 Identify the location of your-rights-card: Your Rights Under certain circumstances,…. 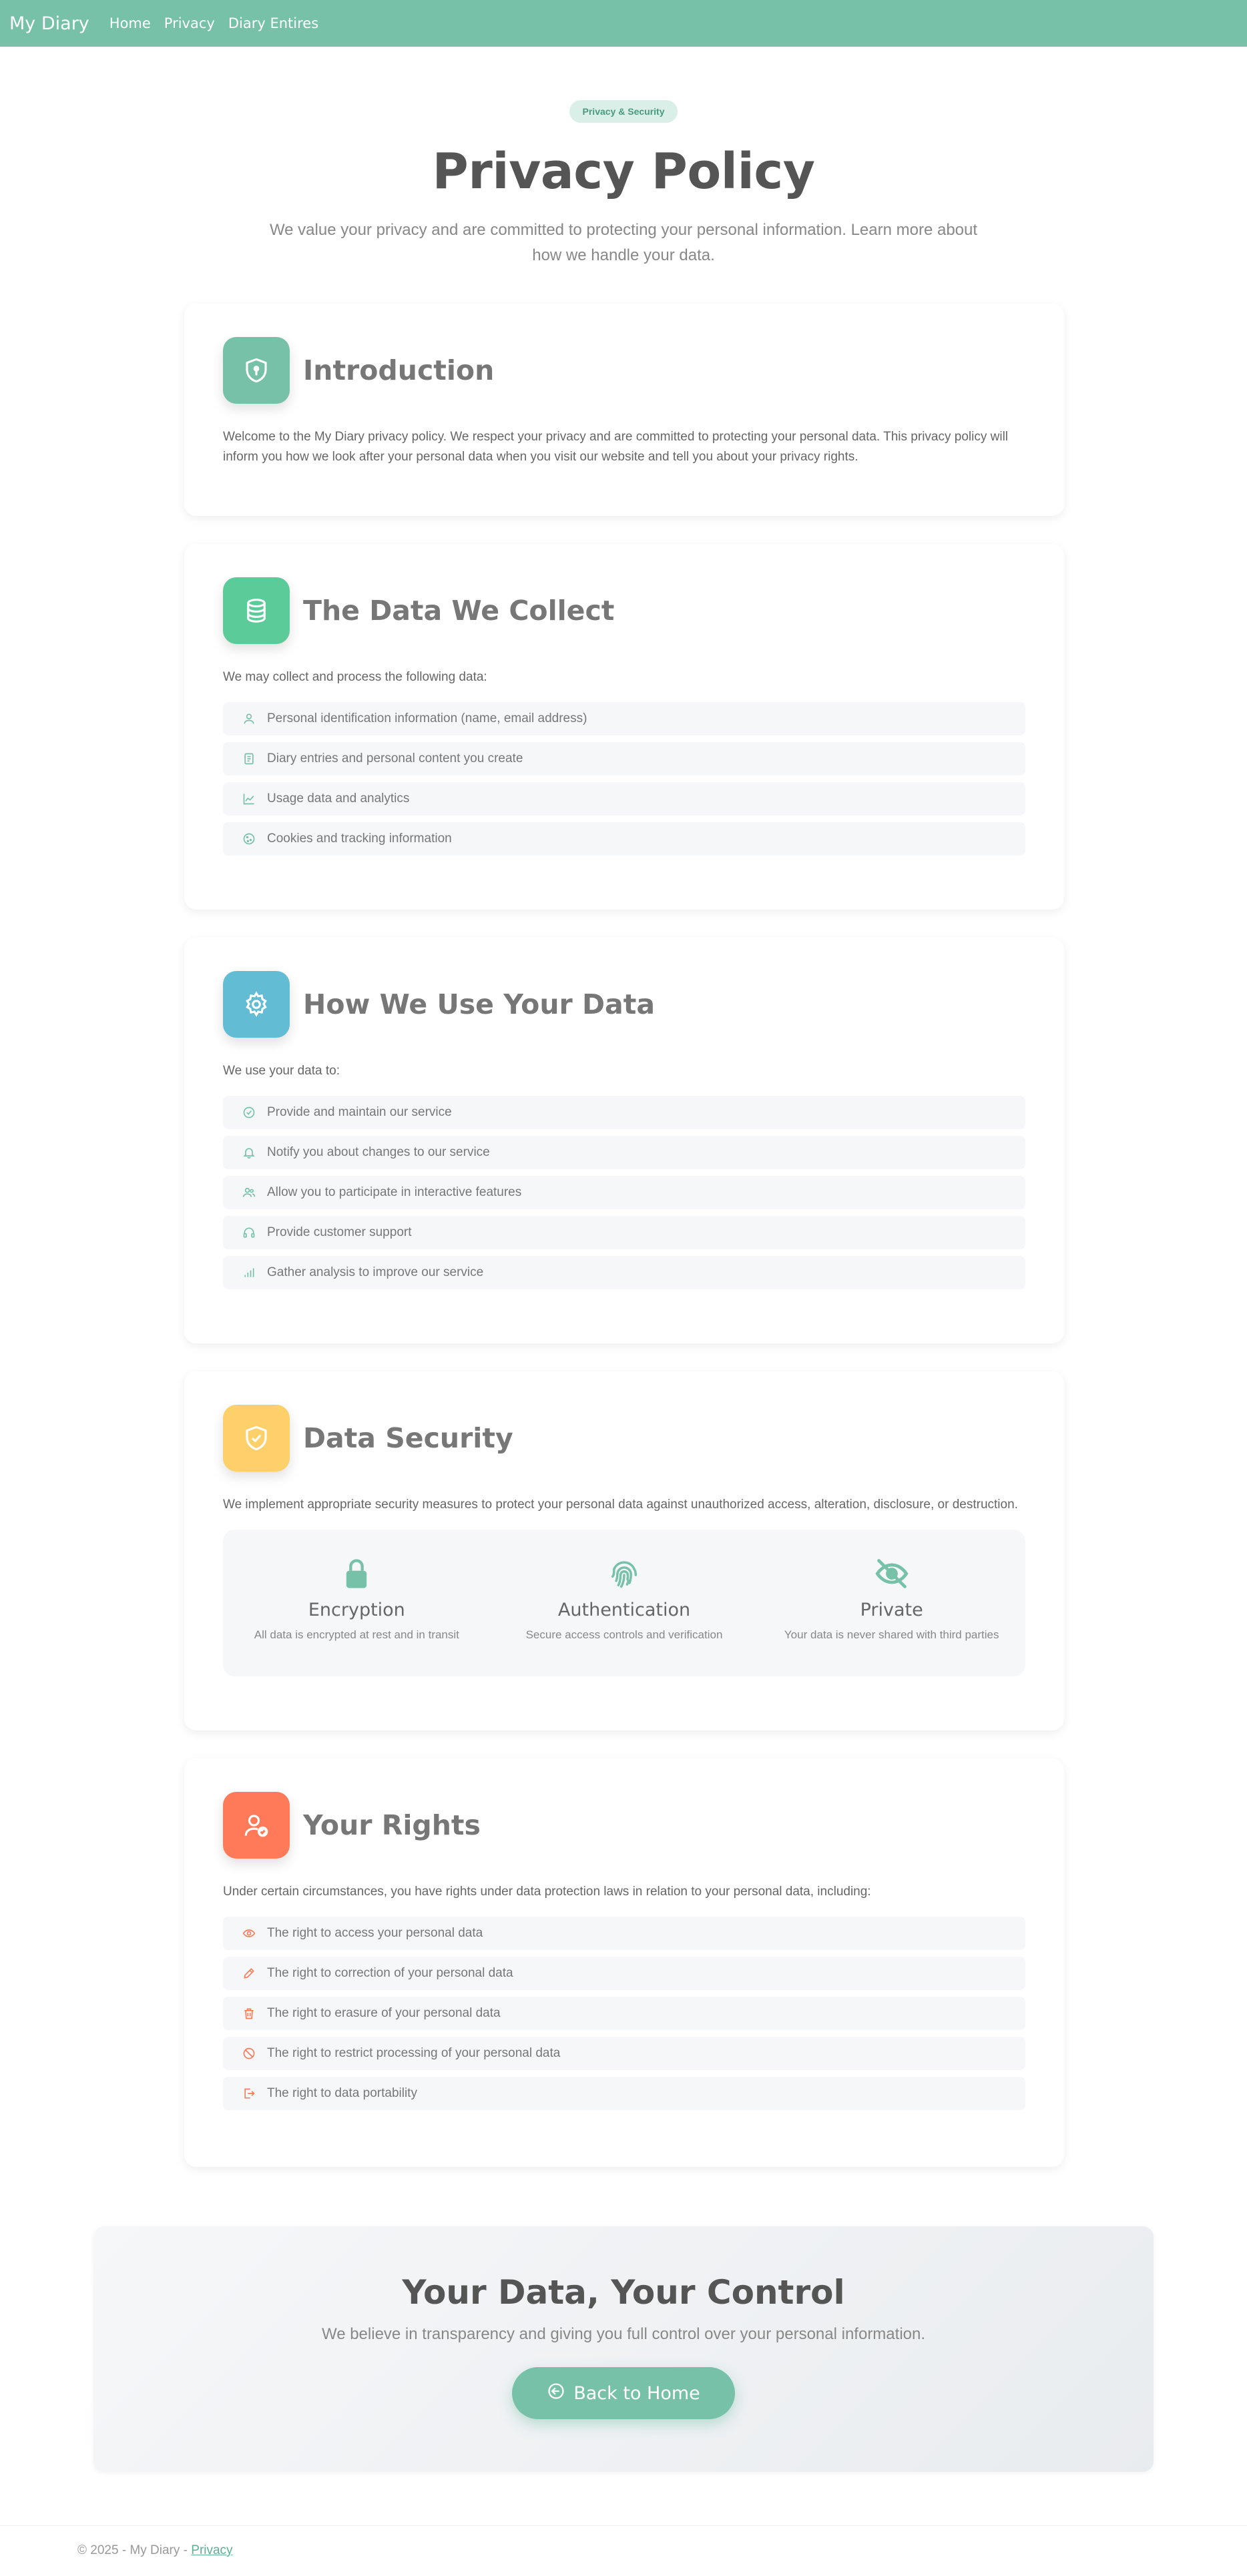
(624, 1962).